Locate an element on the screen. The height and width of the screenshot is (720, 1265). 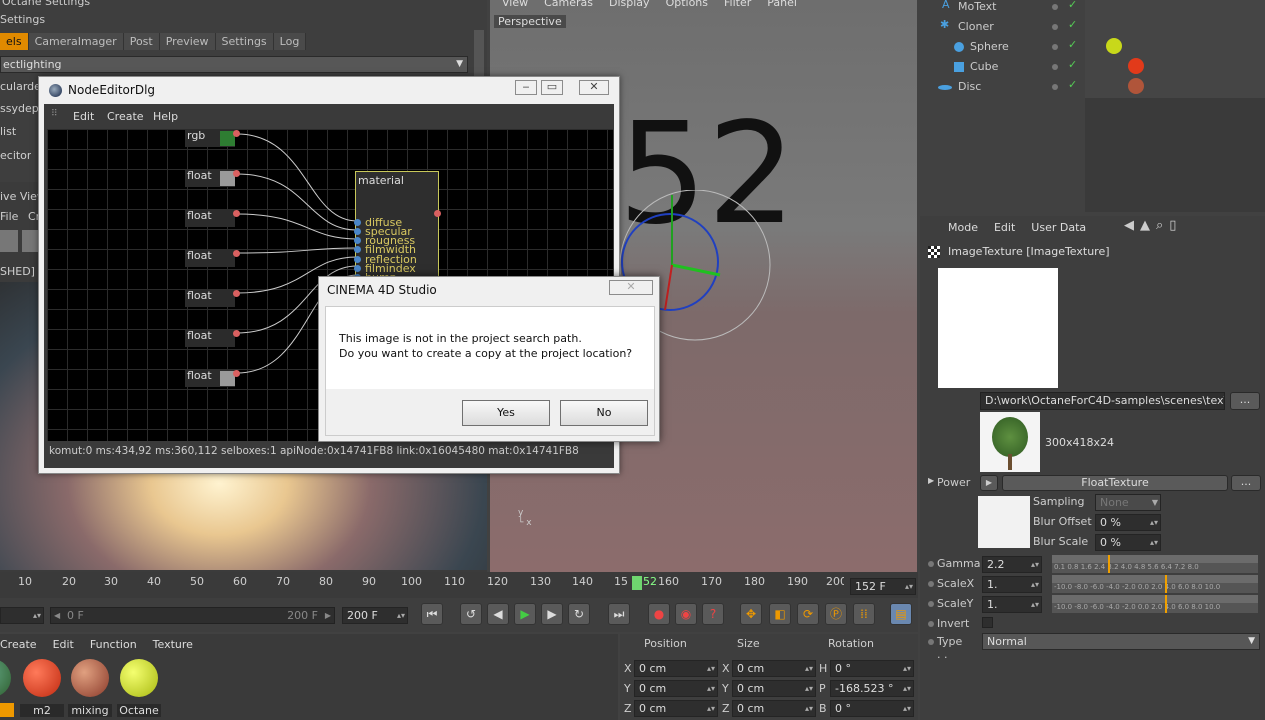
menu-display: Display is located at coordinates (629, 4).